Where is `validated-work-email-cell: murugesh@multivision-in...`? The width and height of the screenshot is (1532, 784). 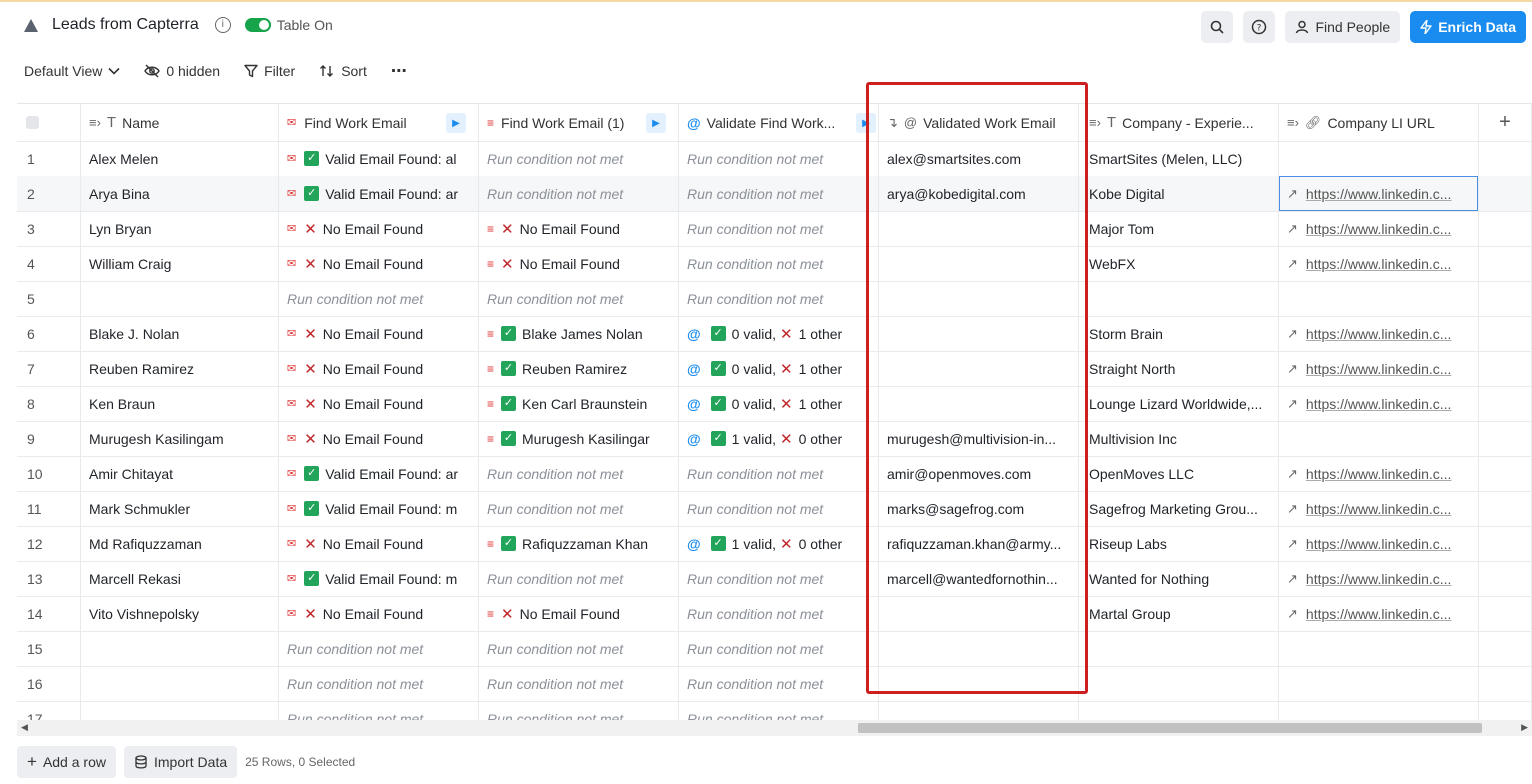 validated-work-email-cell: murugesh@multivision-in... is located at coordinates (979, 438).